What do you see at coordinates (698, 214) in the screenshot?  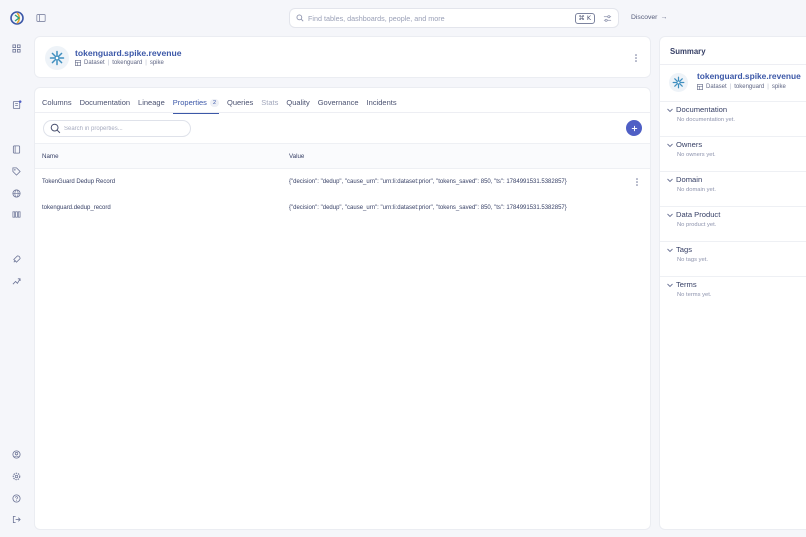 I see `section-title: Data Product` at bounding box center [698, 214].